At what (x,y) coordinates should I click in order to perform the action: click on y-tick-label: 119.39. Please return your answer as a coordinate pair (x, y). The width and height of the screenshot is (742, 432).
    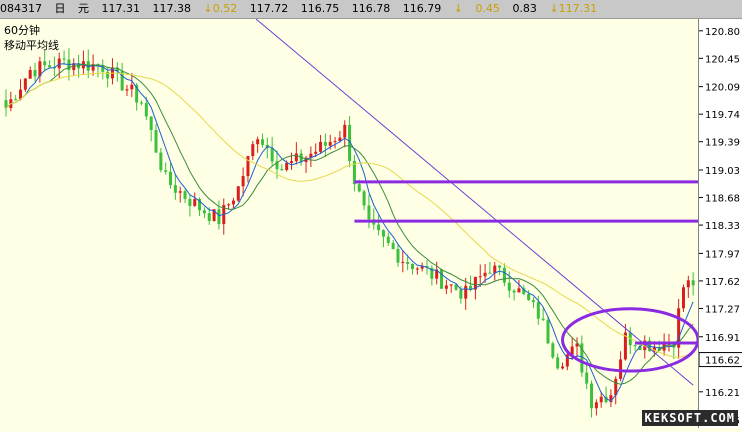
    Looking at the image, I should click on (722, 143).